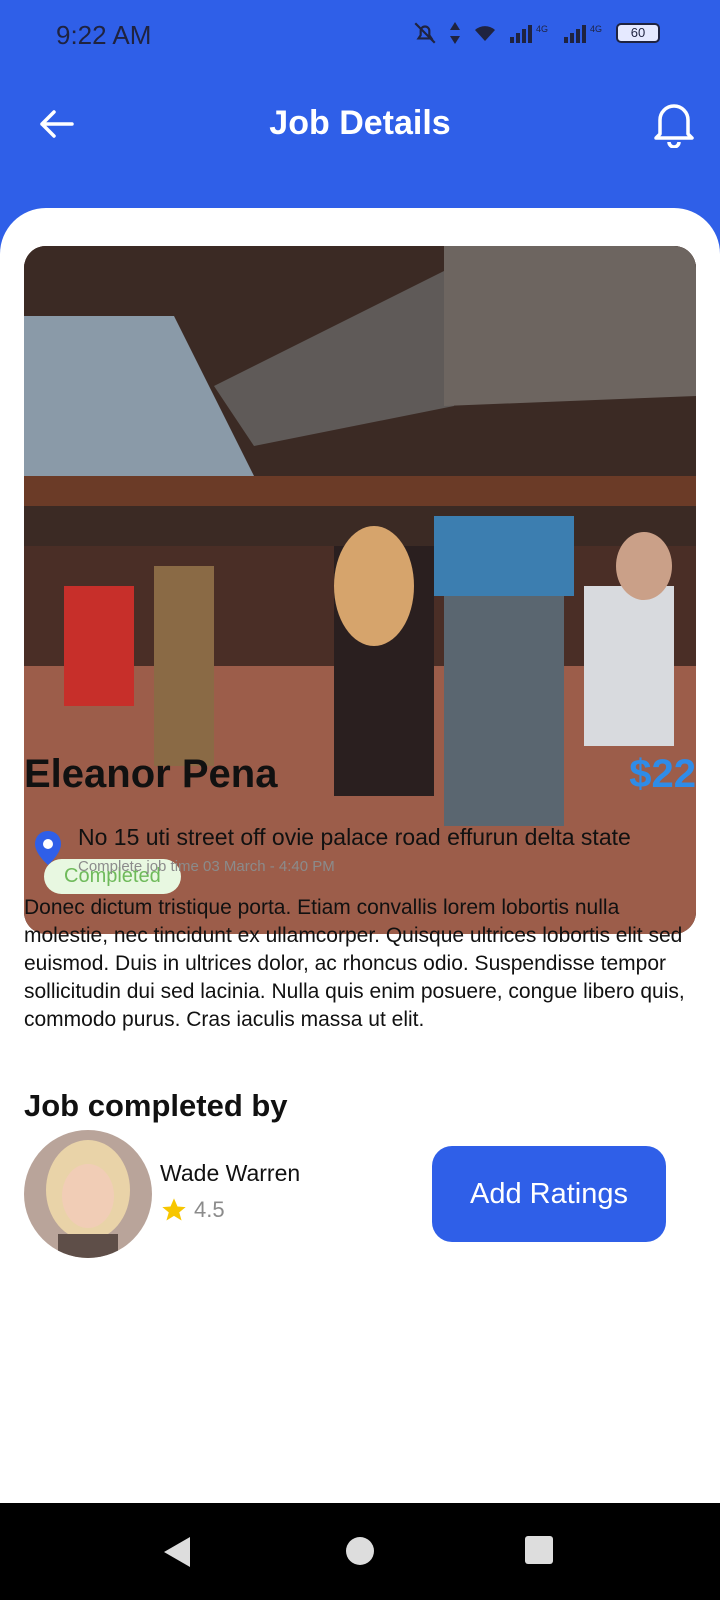  What do you see at coordinates (174, 1209) in the screenshot?
I see `star-icon` at bounding box center [174, 1209].